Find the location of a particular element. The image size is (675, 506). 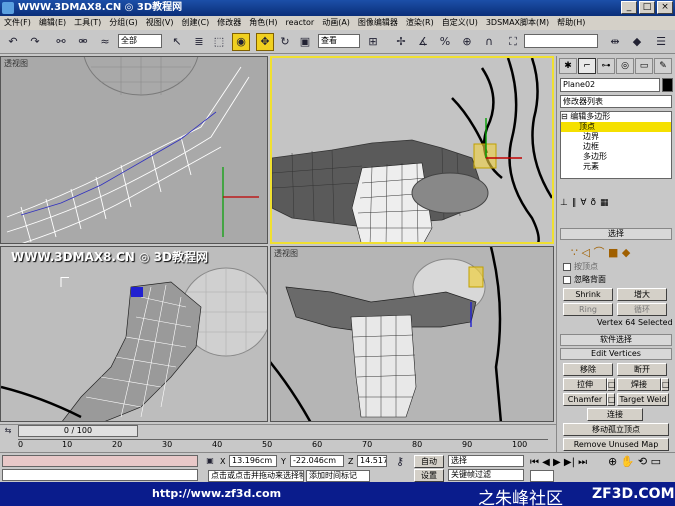

stack-item-element: 元素 is located at coordinates (616, 167).